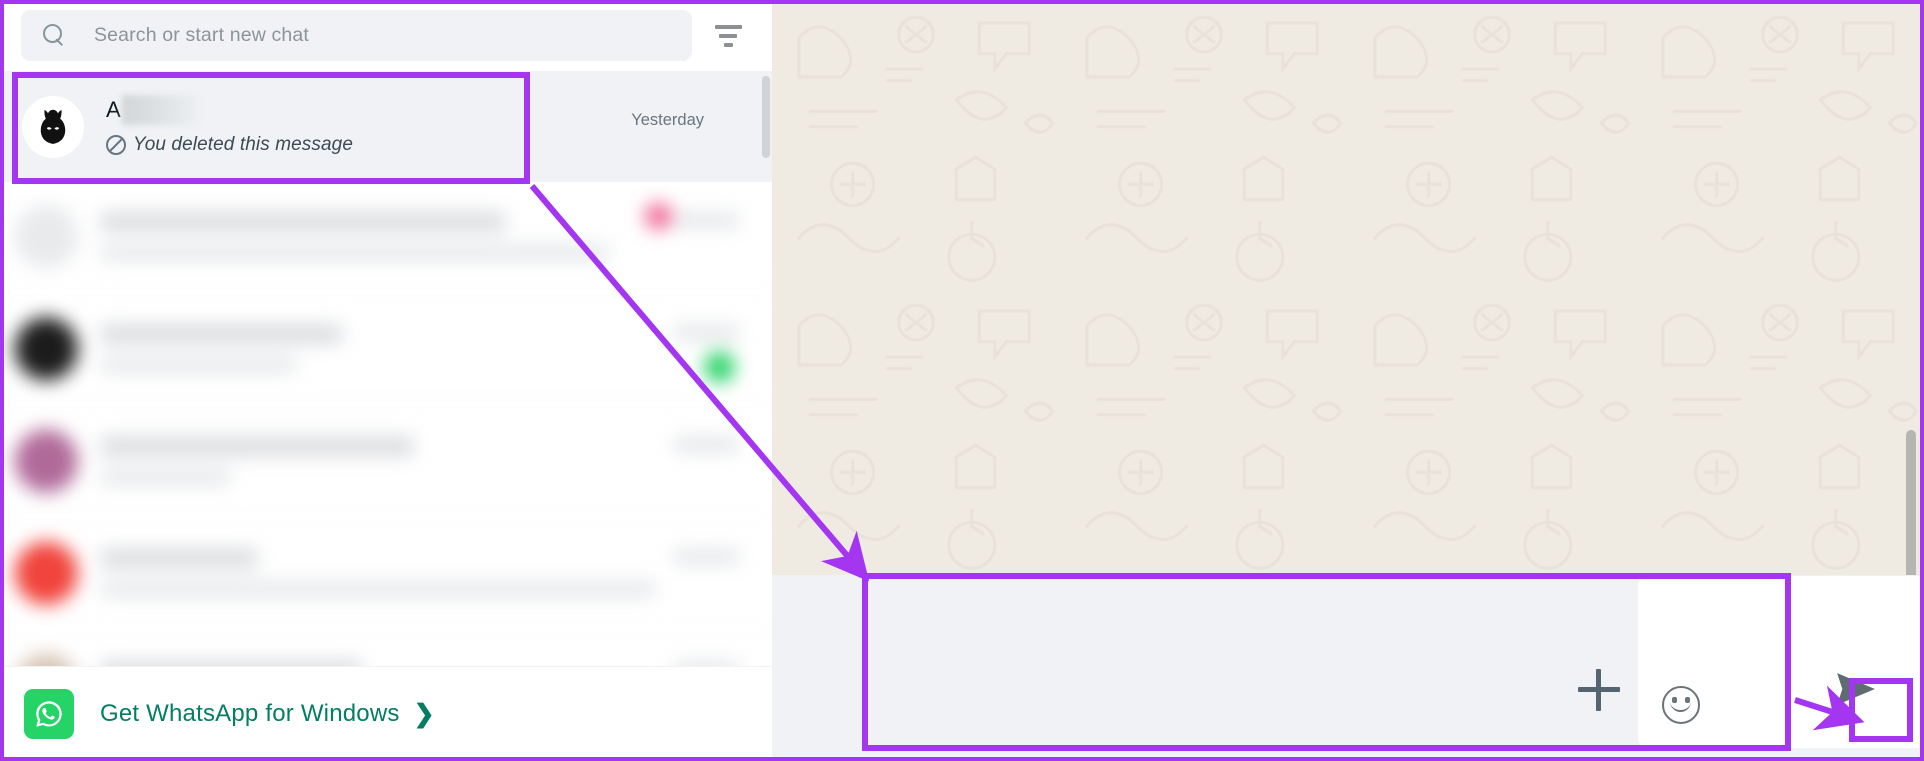  I want to click on chat-list-scrollbar, so click(766, 117).